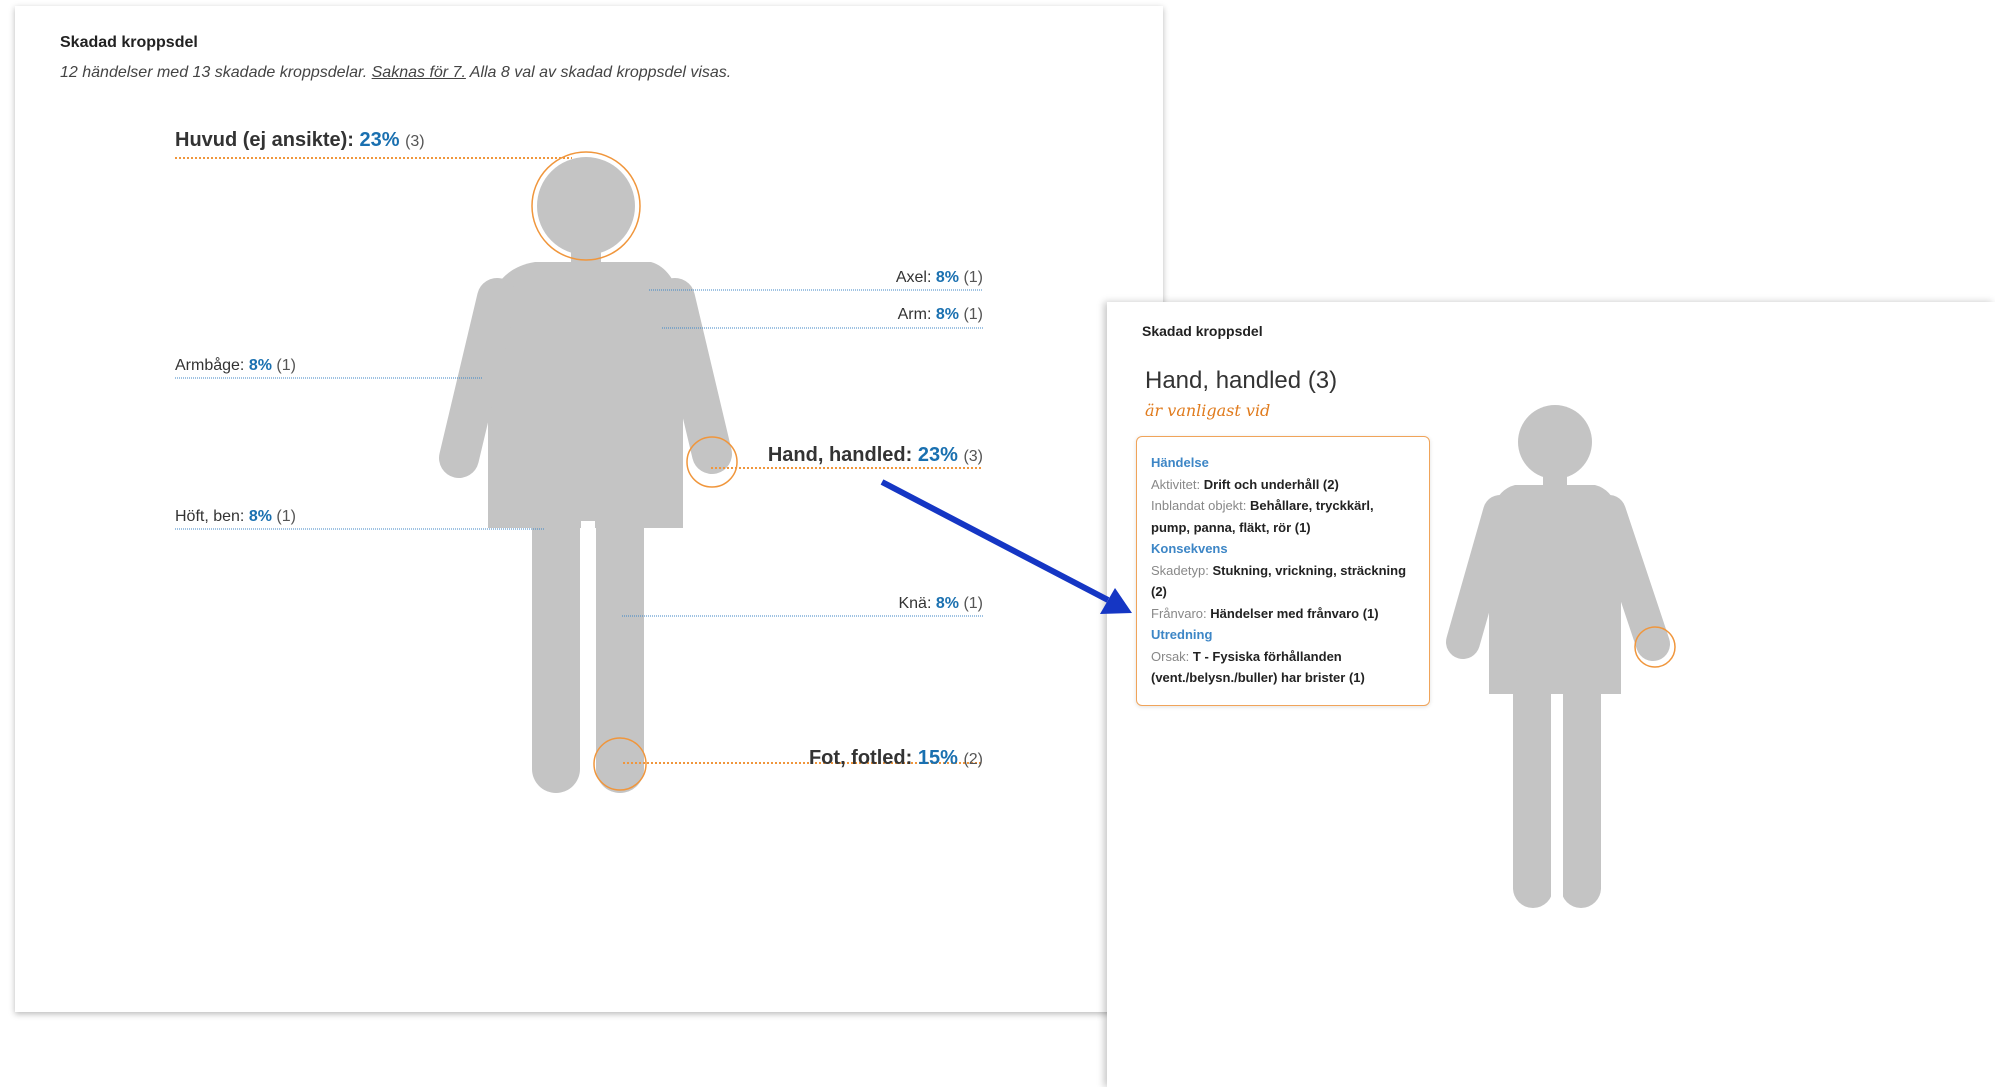 The height and width of the screenshot is (1087, 1995). Describe the element at coordinates (379, 140) in the screenshot. I see `label-head-pct: 23%` at that location.